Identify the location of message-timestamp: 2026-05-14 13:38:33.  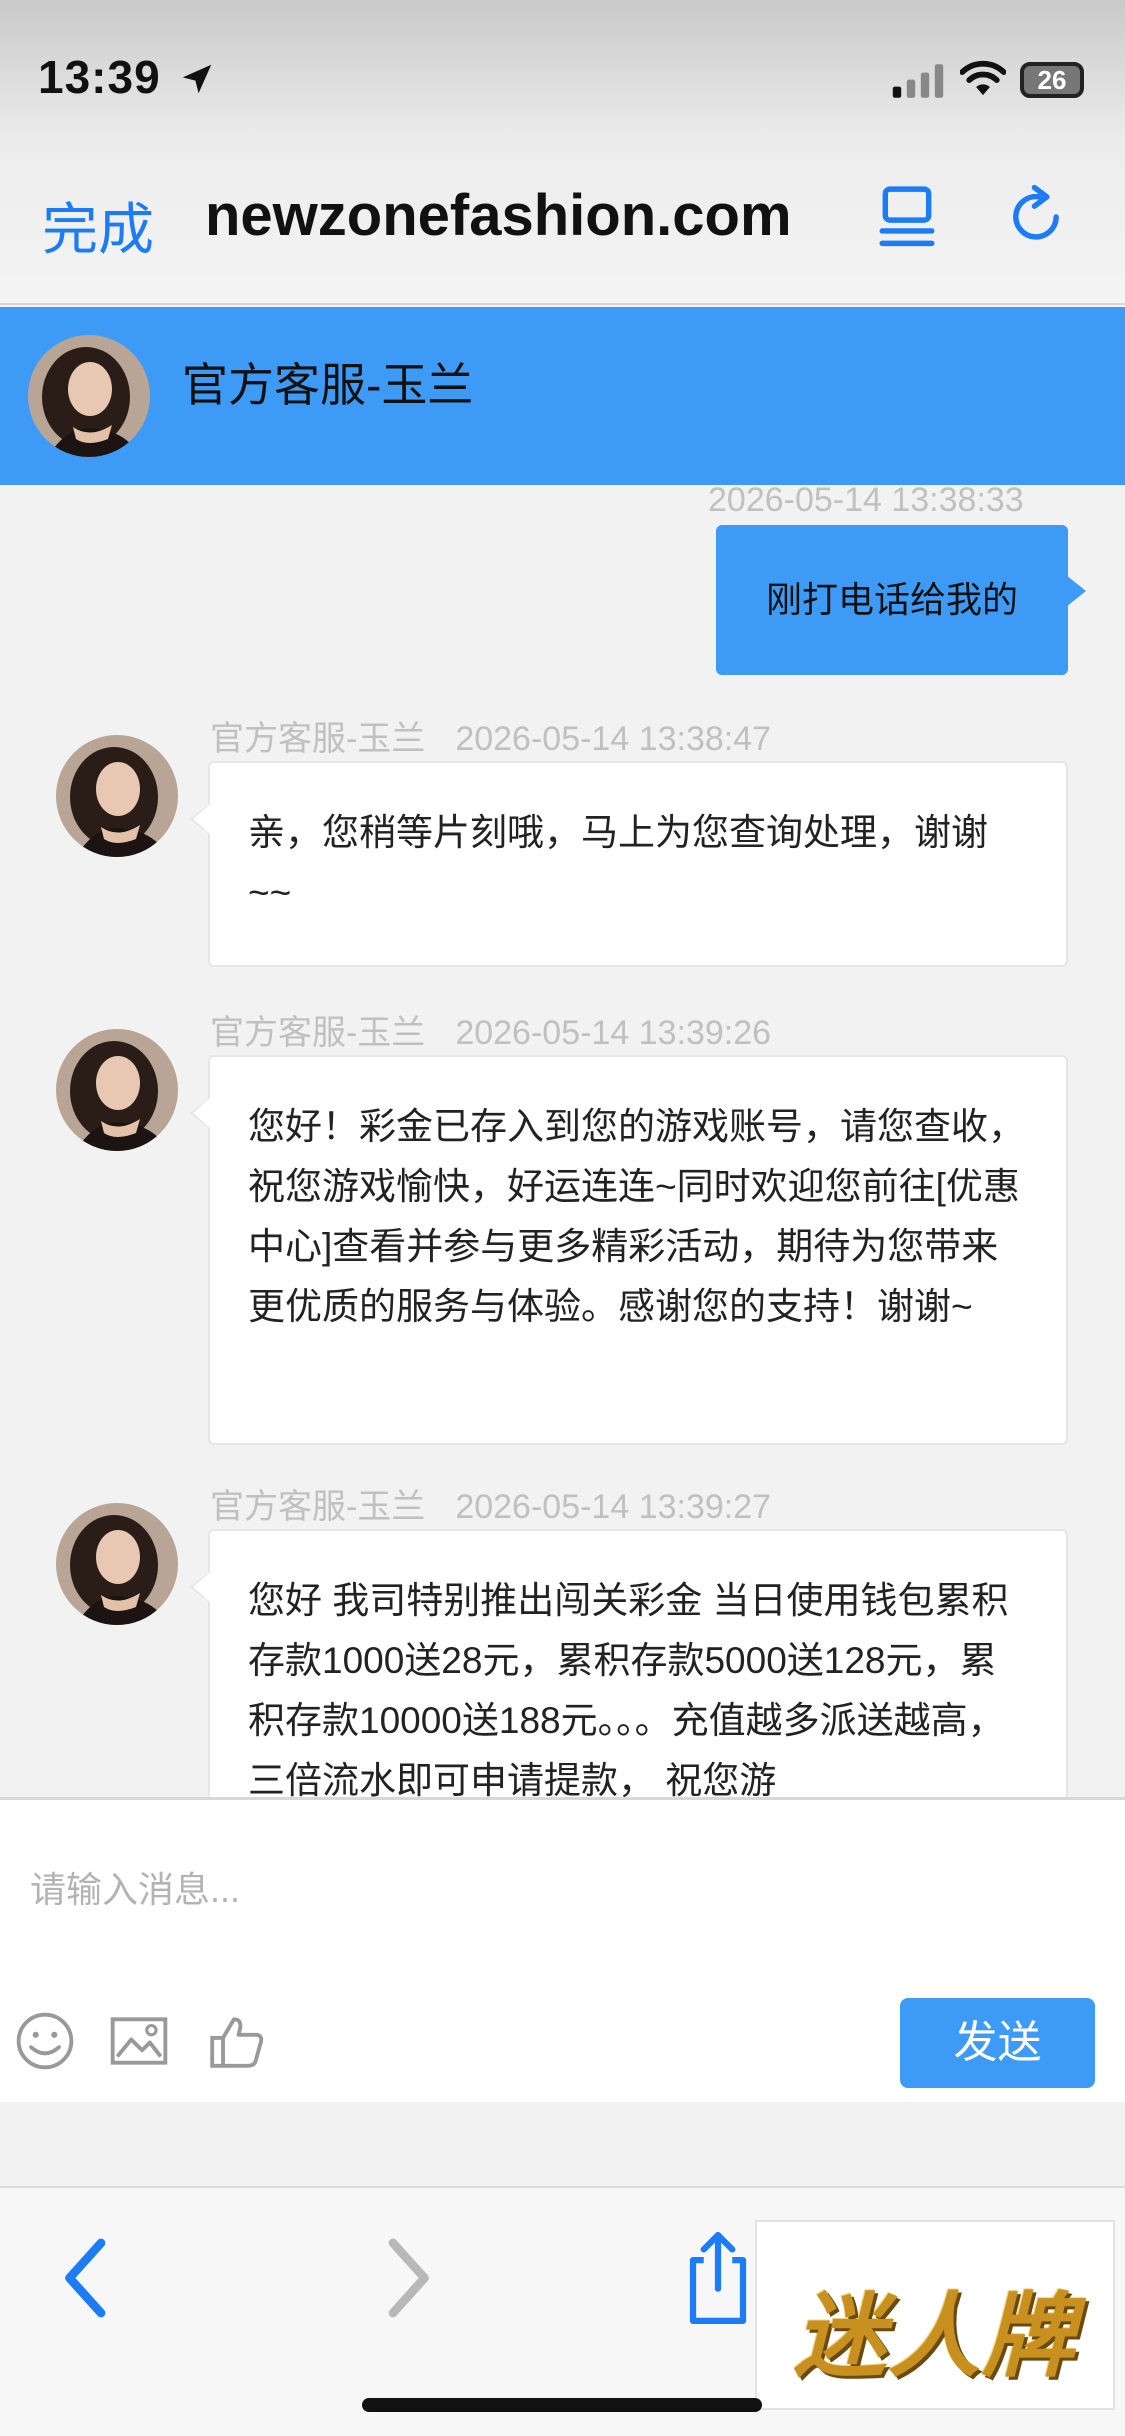
(866, 502).